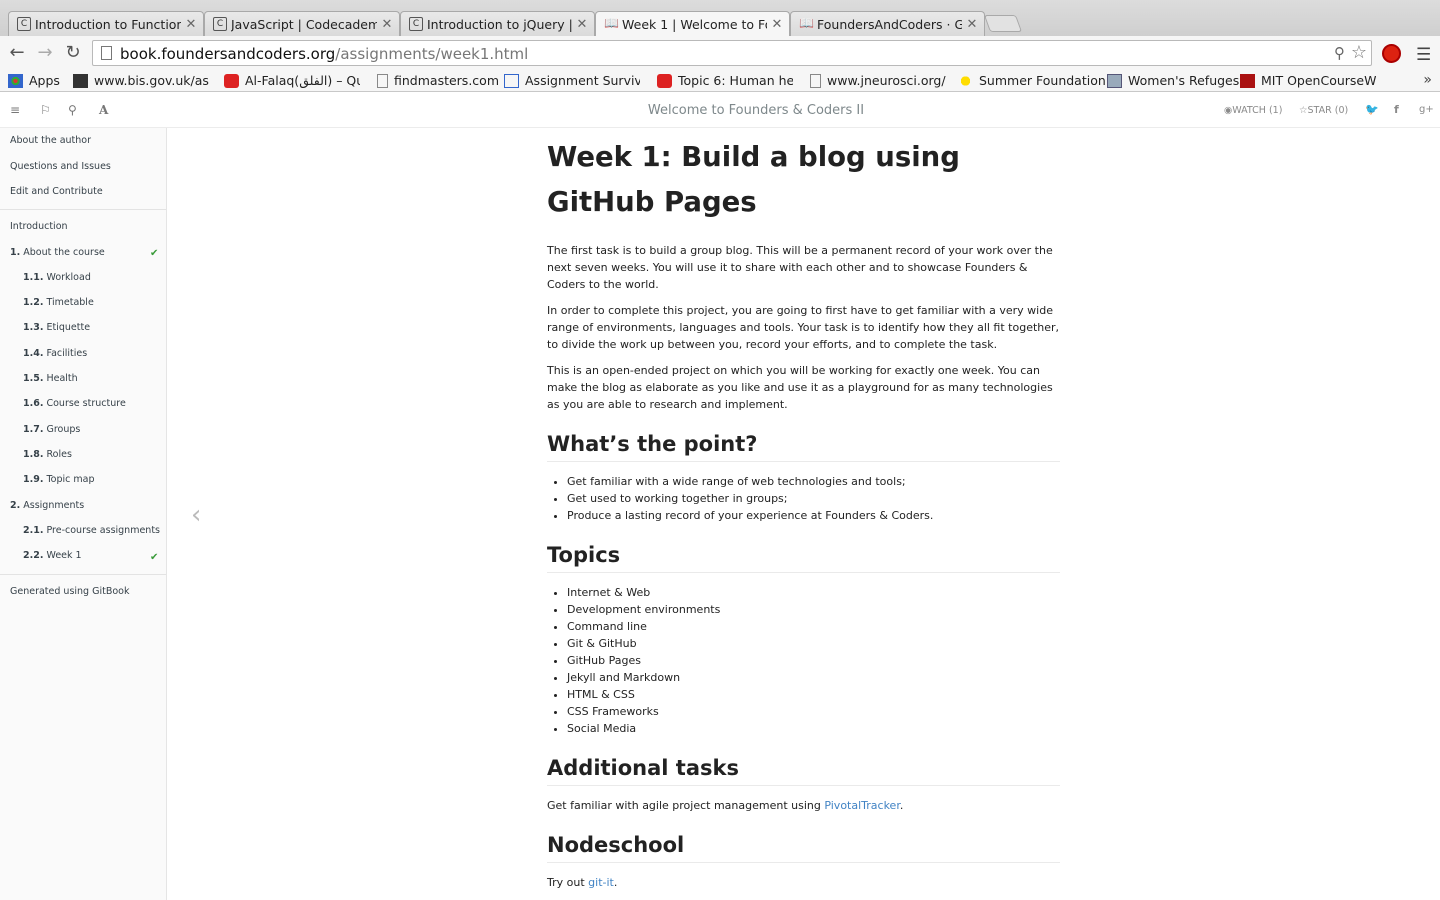 This screenshot has height=900, width=1440. What do you see at coordinates (141, 80) in the screenshot?
I see `bookmark-bis: www.bis.gov.uk/ass` at bounding box center [141, 80].